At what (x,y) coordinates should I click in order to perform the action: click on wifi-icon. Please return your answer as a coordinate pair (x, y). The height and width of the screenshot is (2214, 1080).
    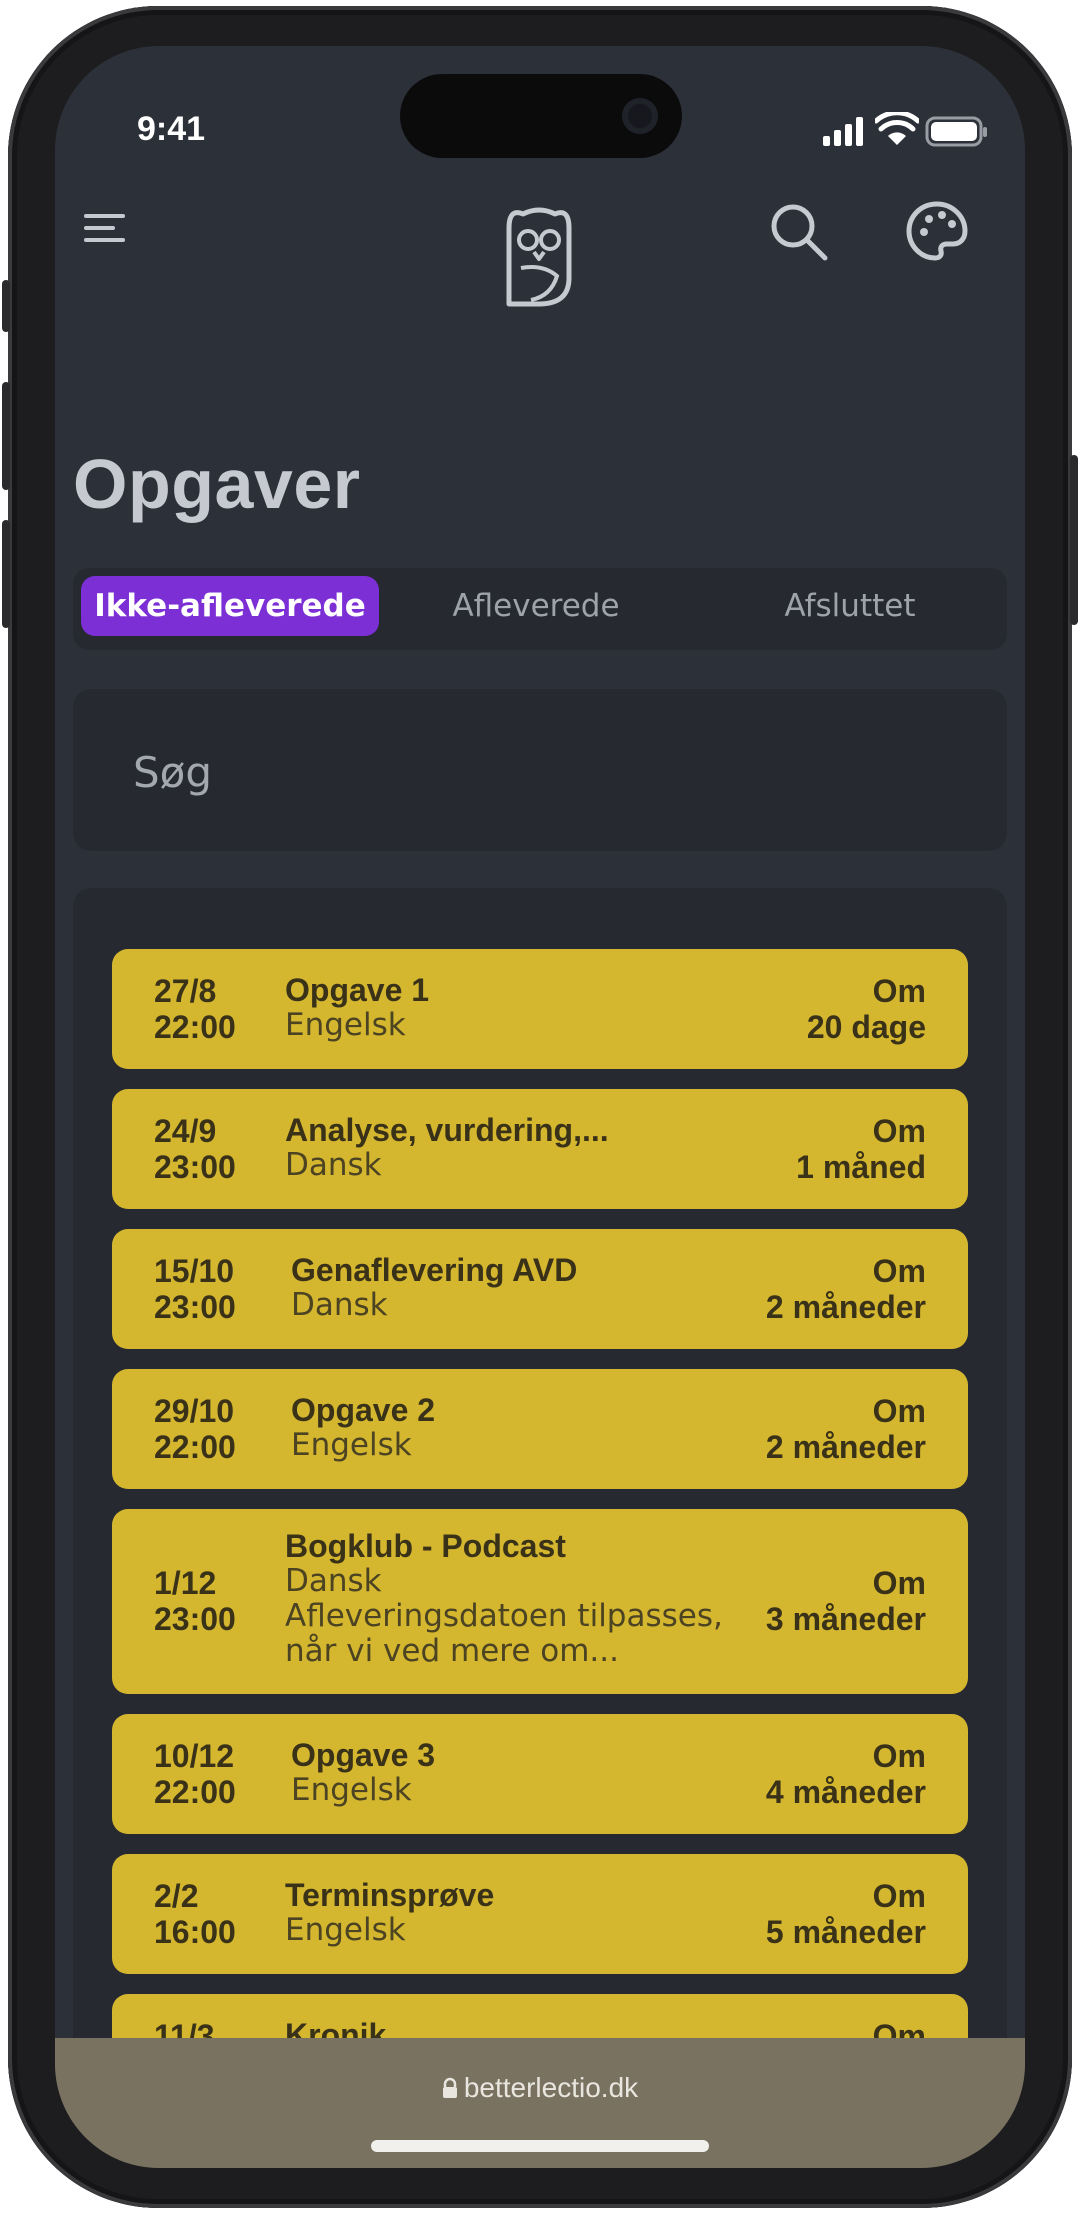
    Looking at the image, I should click on (897, 128).